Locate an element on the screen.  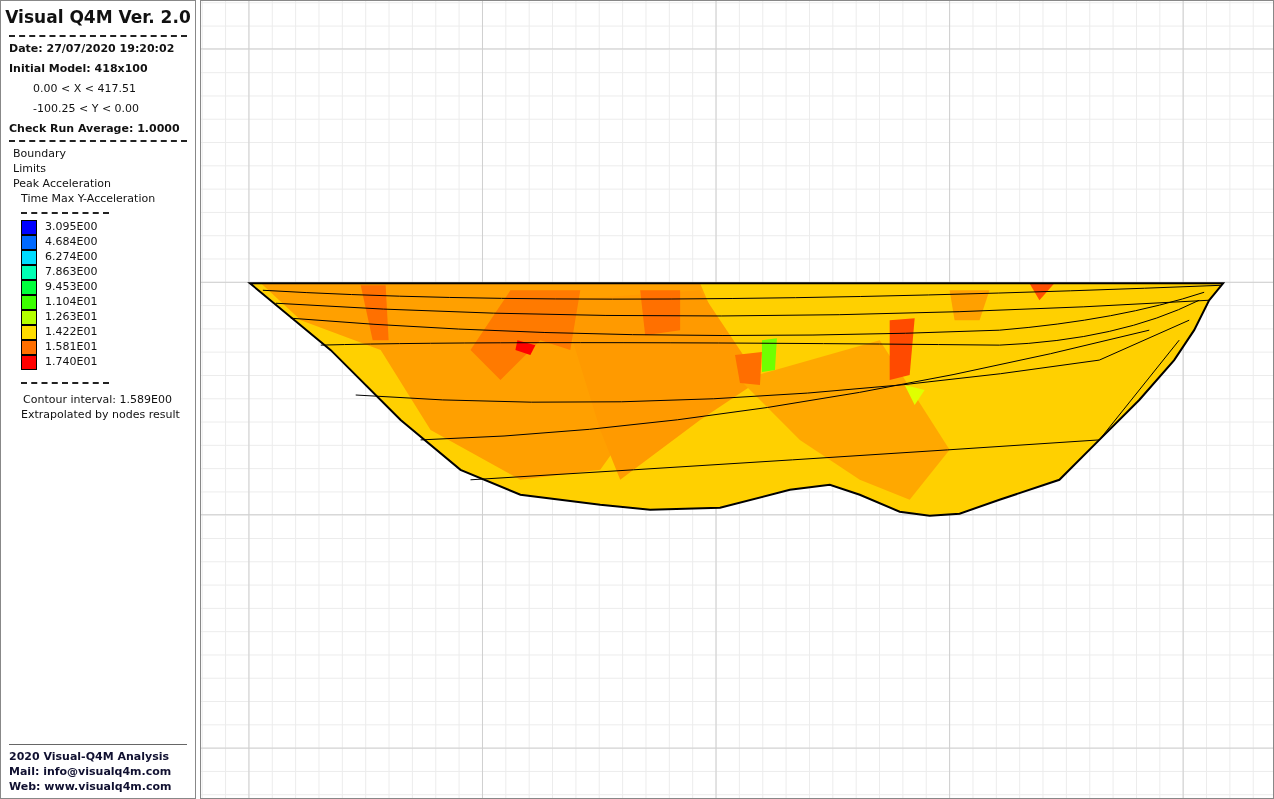
check-run-text: Check Run Average: 1.0000 is located at coordinates (95, 128).